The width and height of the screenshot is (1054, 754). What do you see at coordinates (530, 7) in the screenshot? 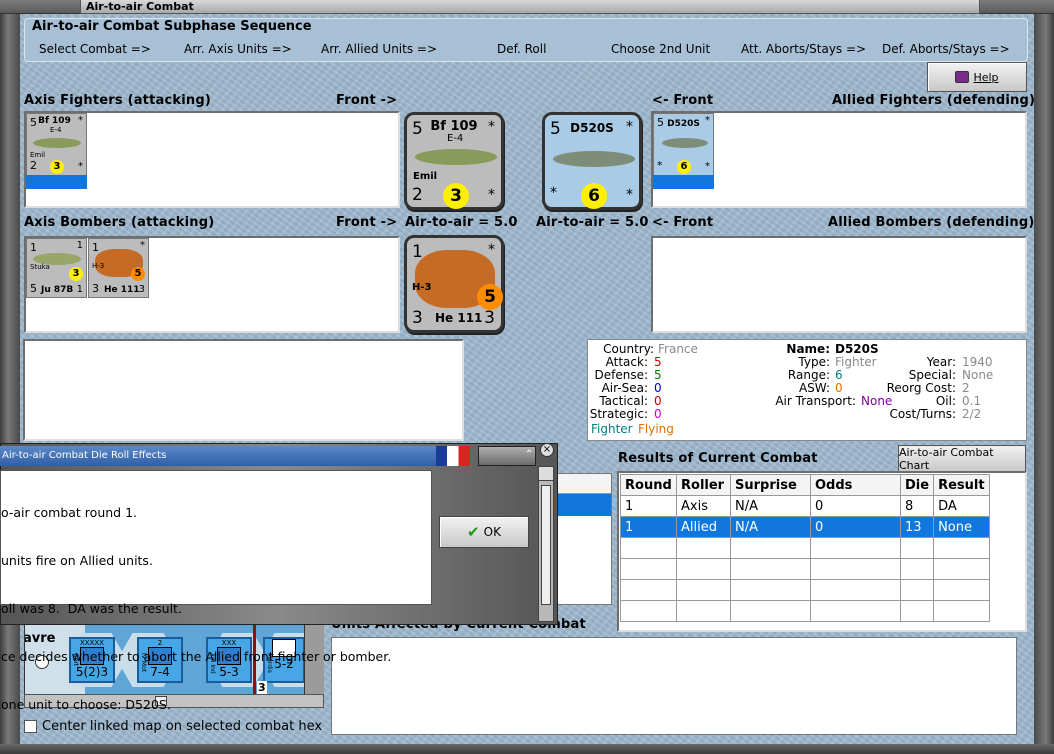
I see `title-tab` at bounding box center [530, 7].